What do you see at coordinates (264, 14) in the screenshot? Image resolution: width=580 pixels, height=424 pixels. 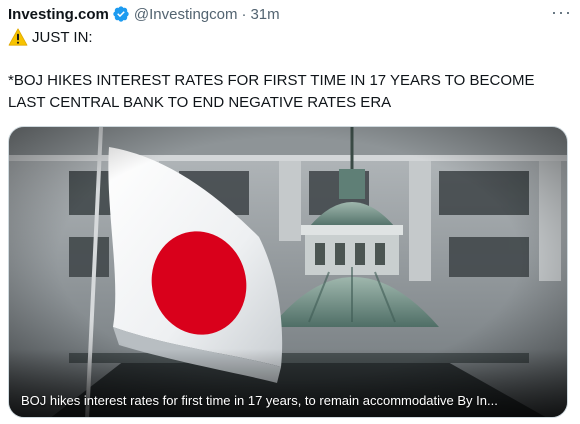 I see `timestamp: 31m` at bounding box center [264, 14].